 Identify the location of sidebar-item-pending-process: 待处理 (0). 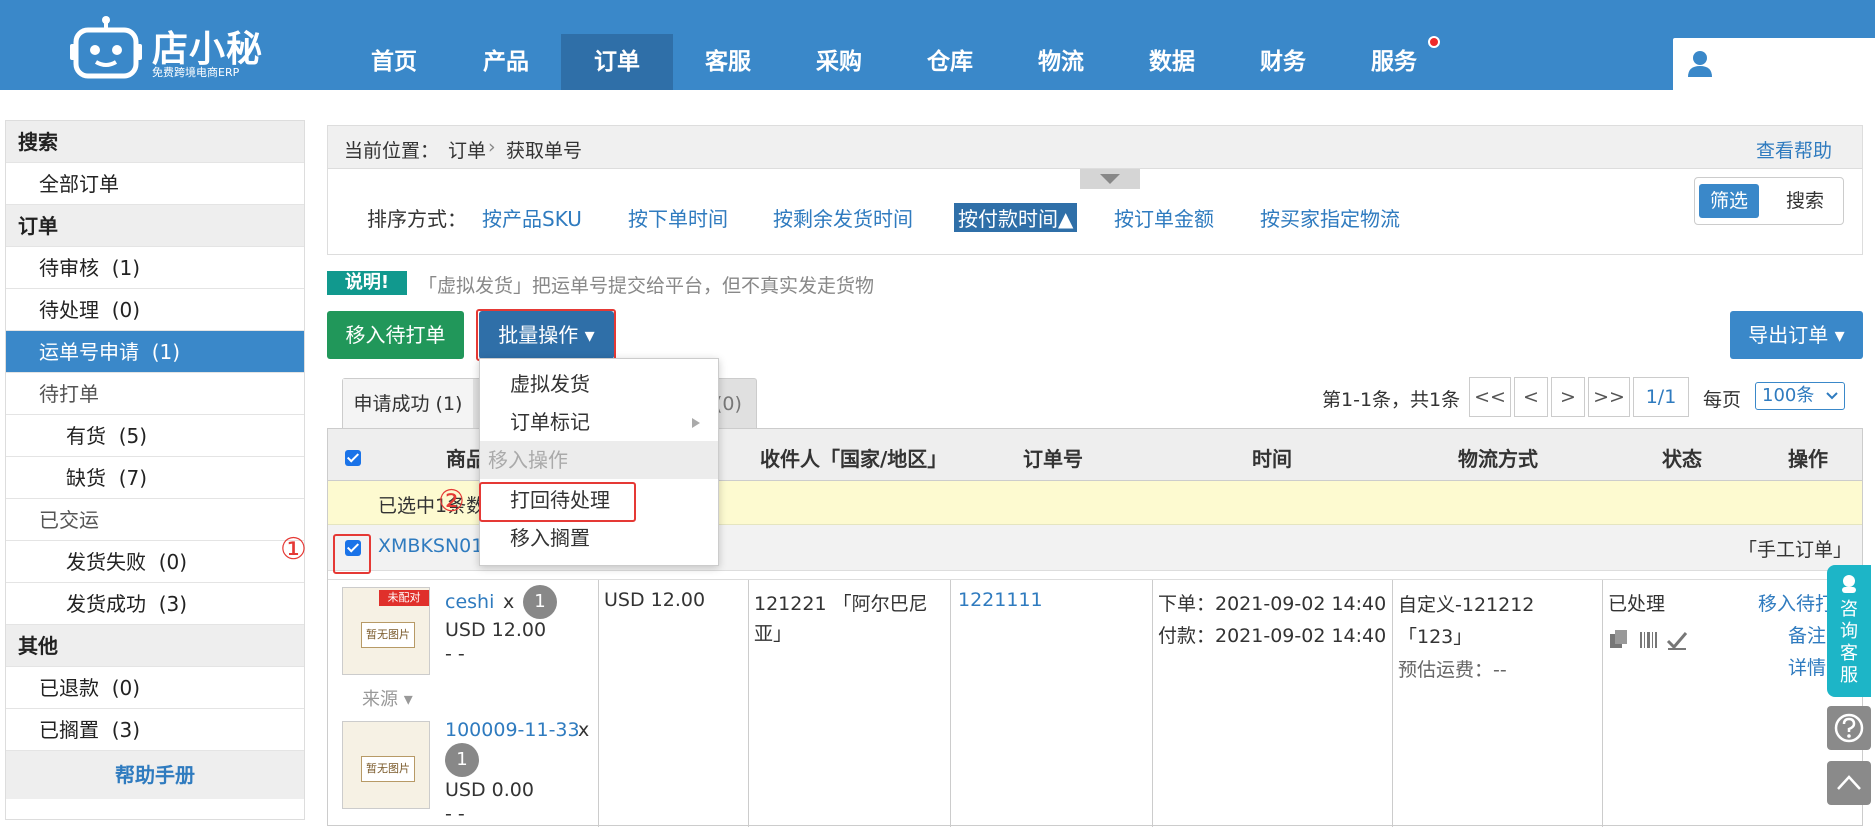
(155, 310).